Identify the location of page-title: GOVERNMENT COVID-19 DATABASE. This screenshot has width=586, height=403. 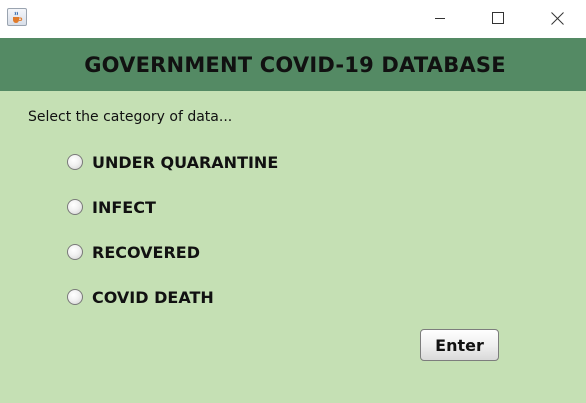
(295, 64).